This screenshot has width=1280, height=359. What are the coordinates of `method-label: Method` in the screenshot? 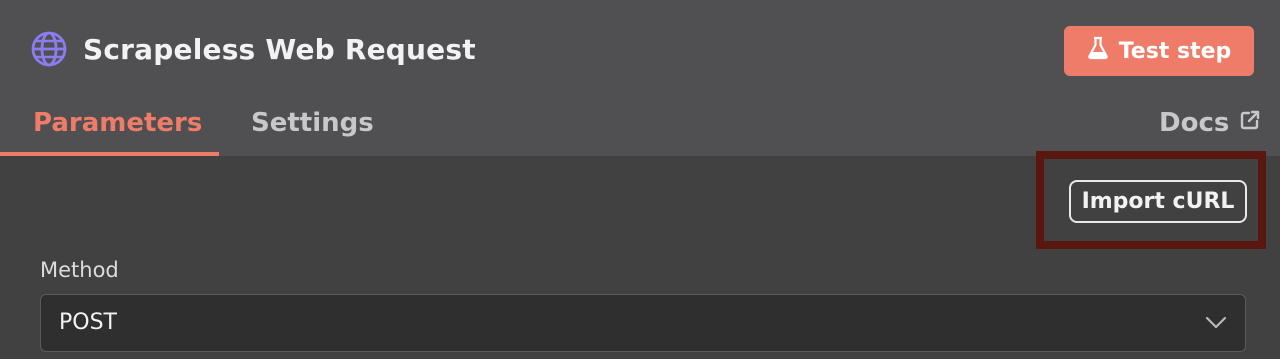 It's located at (79, 270).